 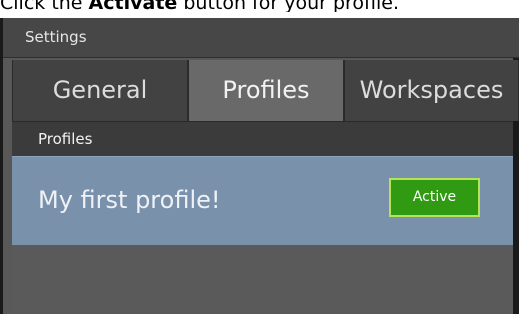 What do you see at coordinates (434, 197) in the screenshot?
I see `activate-button: Active` at bounding box center [434, 197].